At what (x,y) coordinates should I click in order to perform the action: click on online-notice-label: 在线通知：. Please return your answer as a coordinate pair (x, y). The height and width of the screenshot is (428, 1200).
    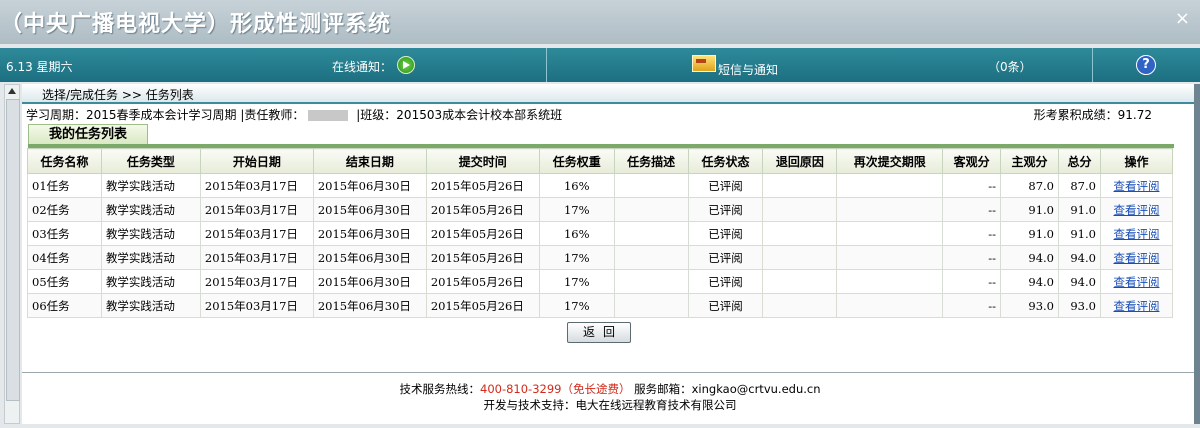
    Looking at the image, I should click on (362, 67).